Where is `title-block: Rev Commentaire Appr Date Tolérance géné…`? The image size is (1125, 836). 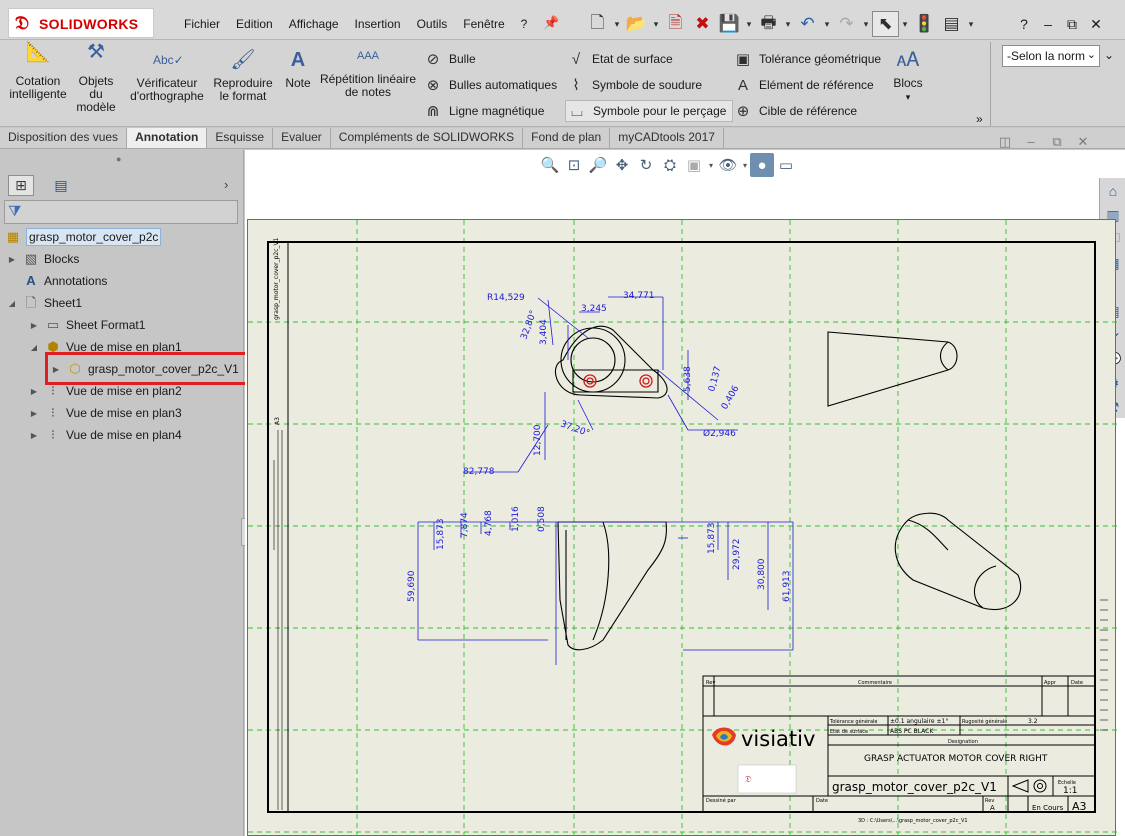 title-block: Rev Commentaire Appr Date Tolérance géné… is located at coordinates (899, 749).